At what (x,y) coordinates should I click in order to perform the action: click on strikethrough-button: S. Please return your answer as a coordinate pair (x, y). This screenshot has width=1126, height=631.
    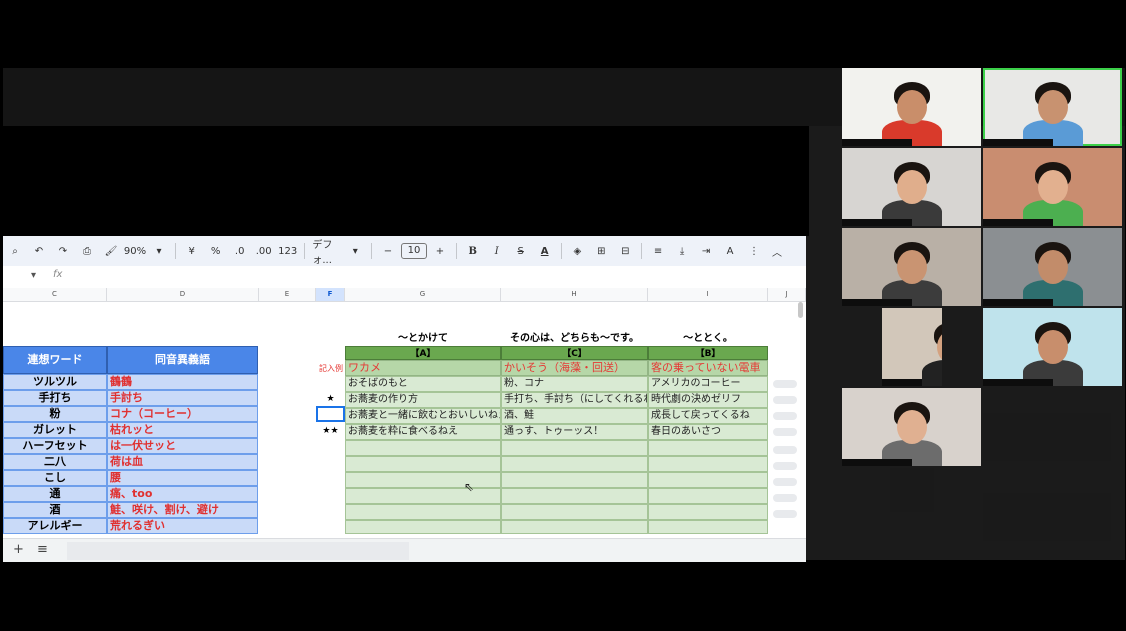
    Looking at the image, I should click on (521, 251).